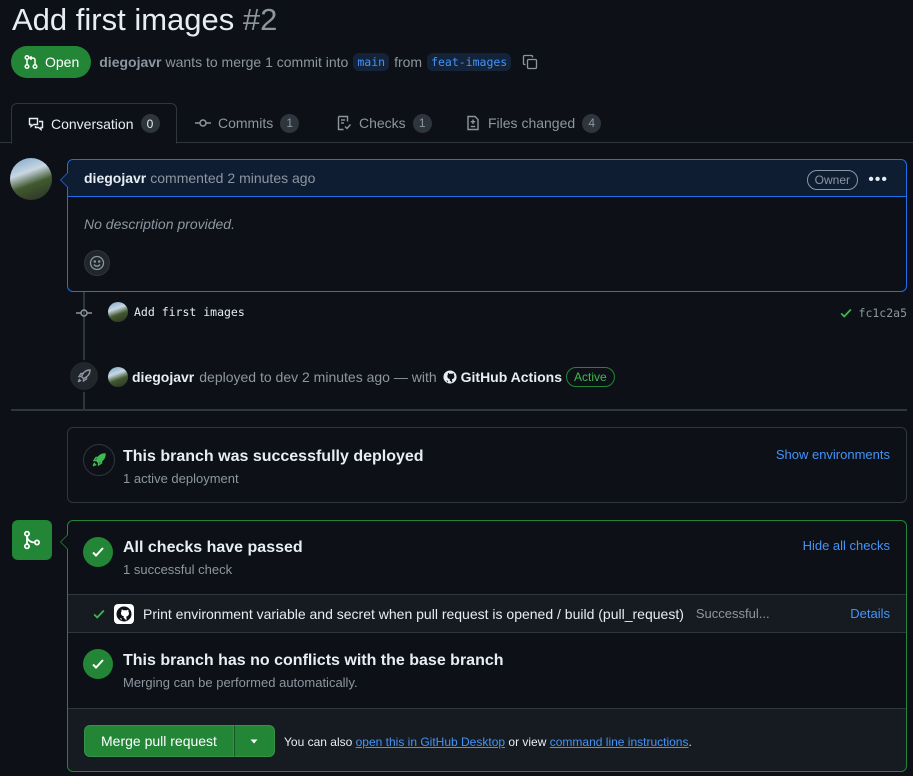 This screenshot has width=913, height=776. Describe the element at coordinates (408, 62) in the screenshot. I see `from-text: from` at that location.